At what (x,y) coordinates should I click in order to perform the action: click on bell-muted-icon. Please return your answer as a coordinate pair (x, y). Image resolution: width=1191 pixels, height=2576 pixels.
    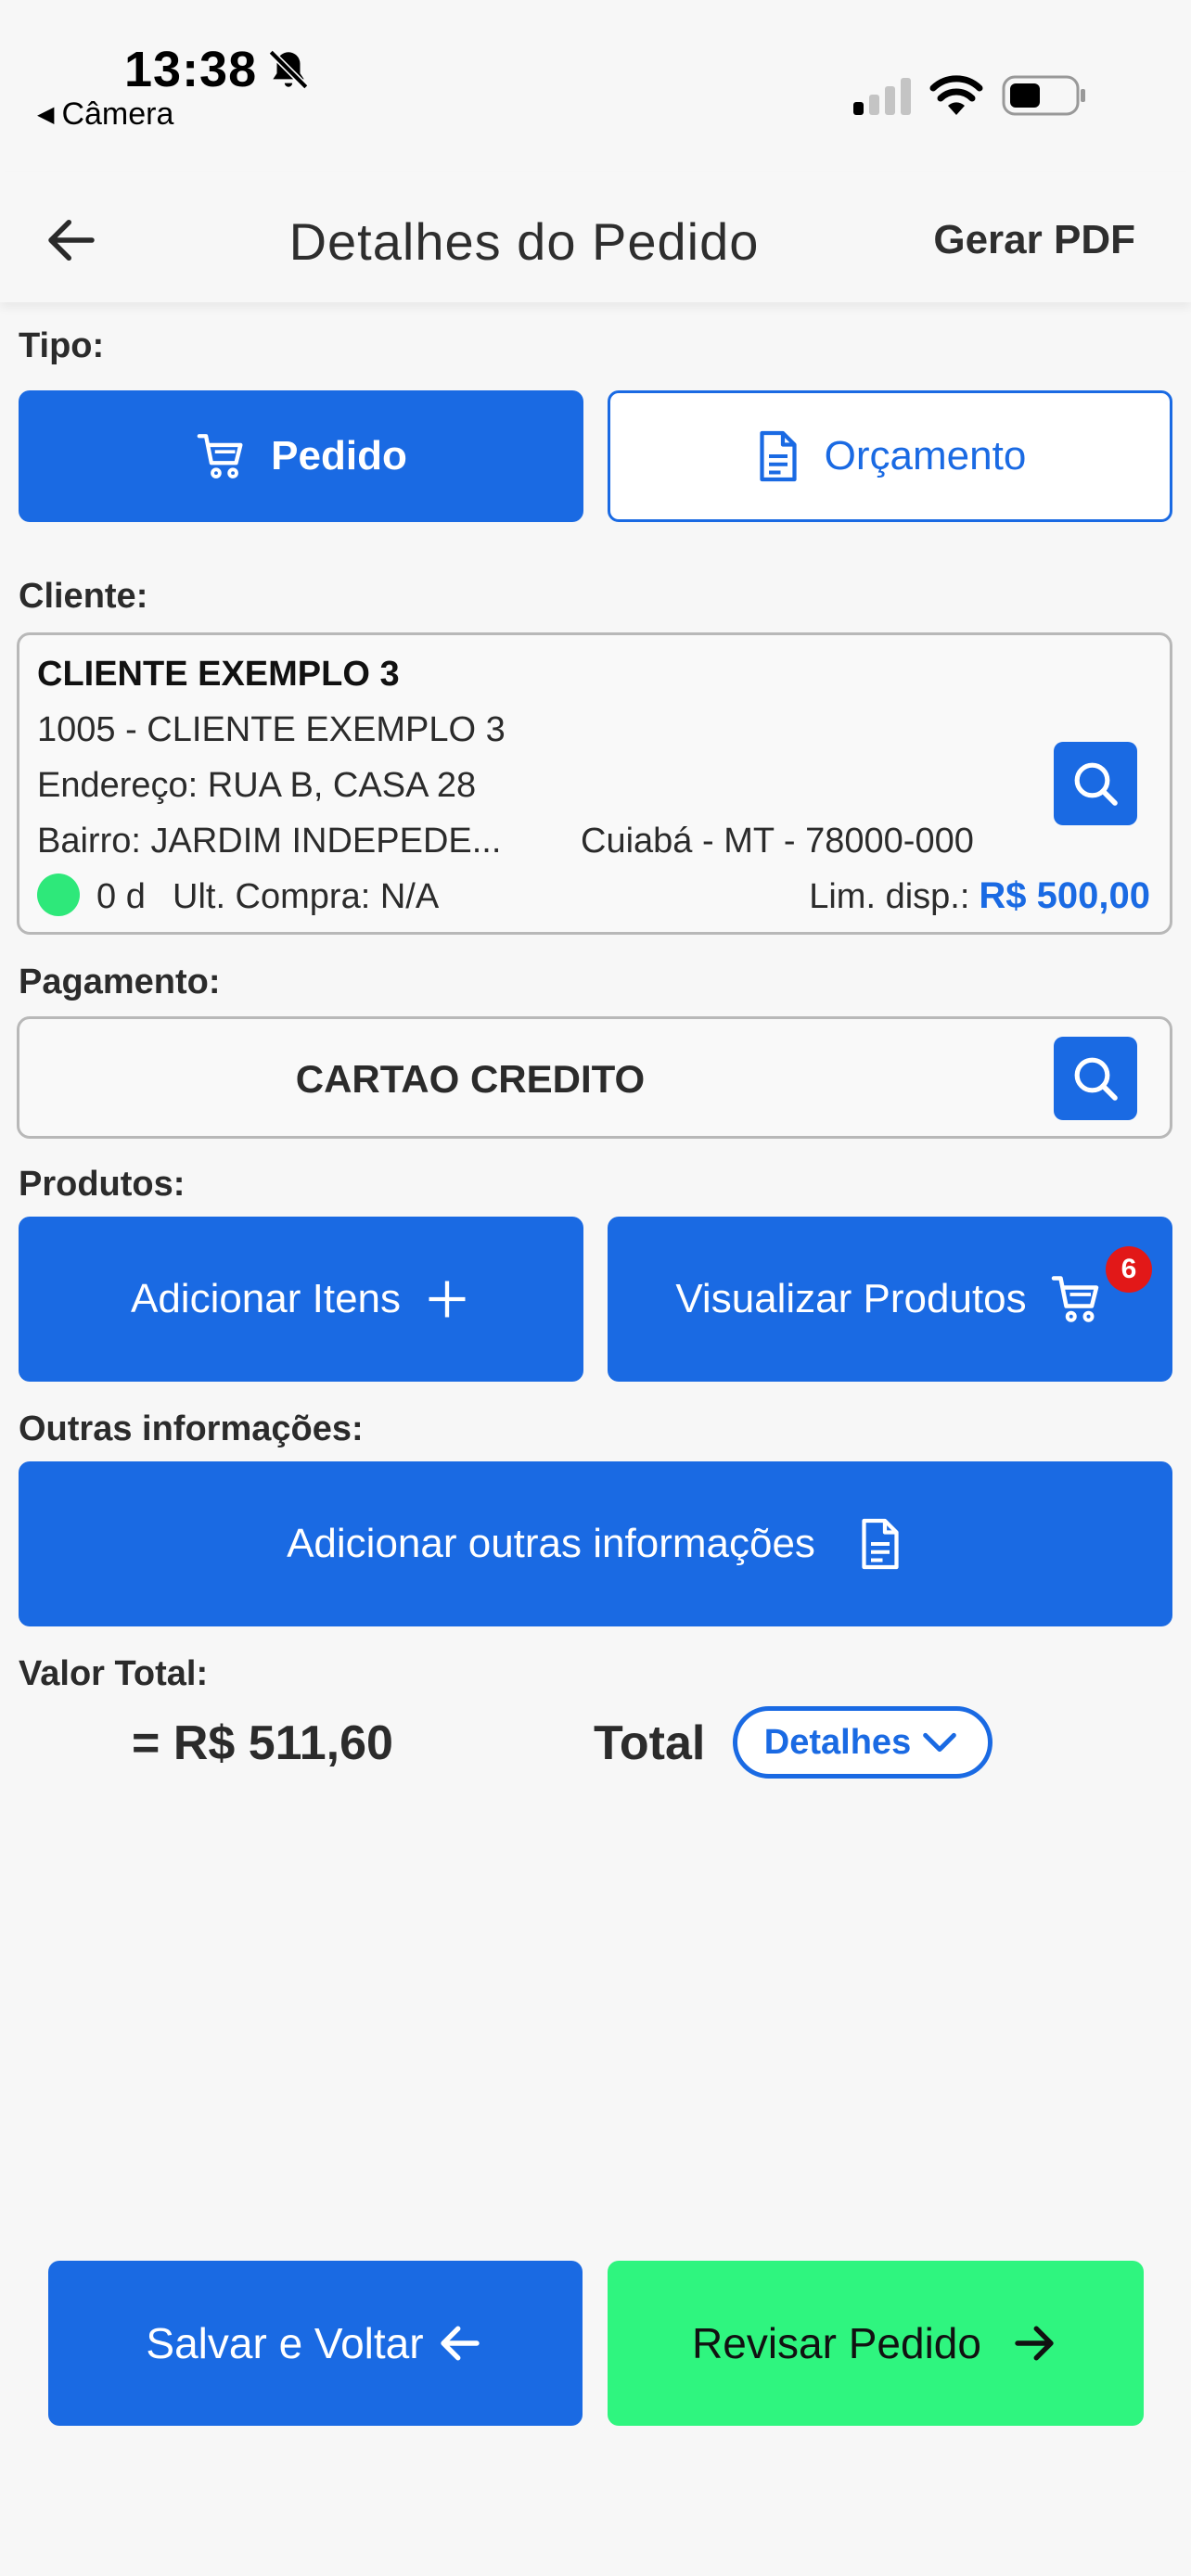
    Looking at the image, I should click on (288, 69).